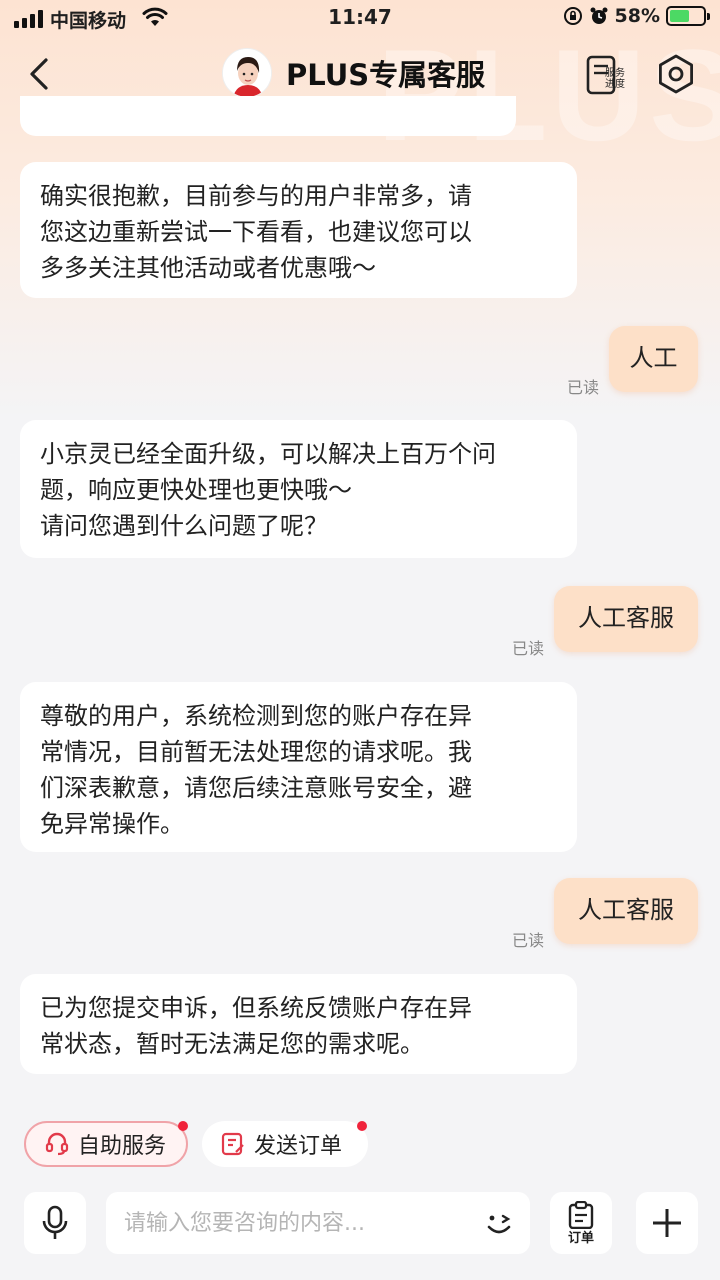  I want to click on voice-button, so click(55, 1223).